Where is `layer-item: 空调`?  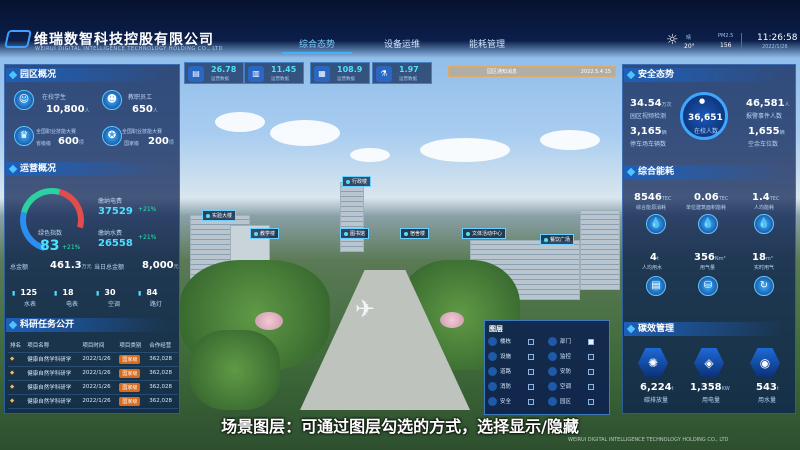
layer-item: 空调 is located at coordinates (559, 386).